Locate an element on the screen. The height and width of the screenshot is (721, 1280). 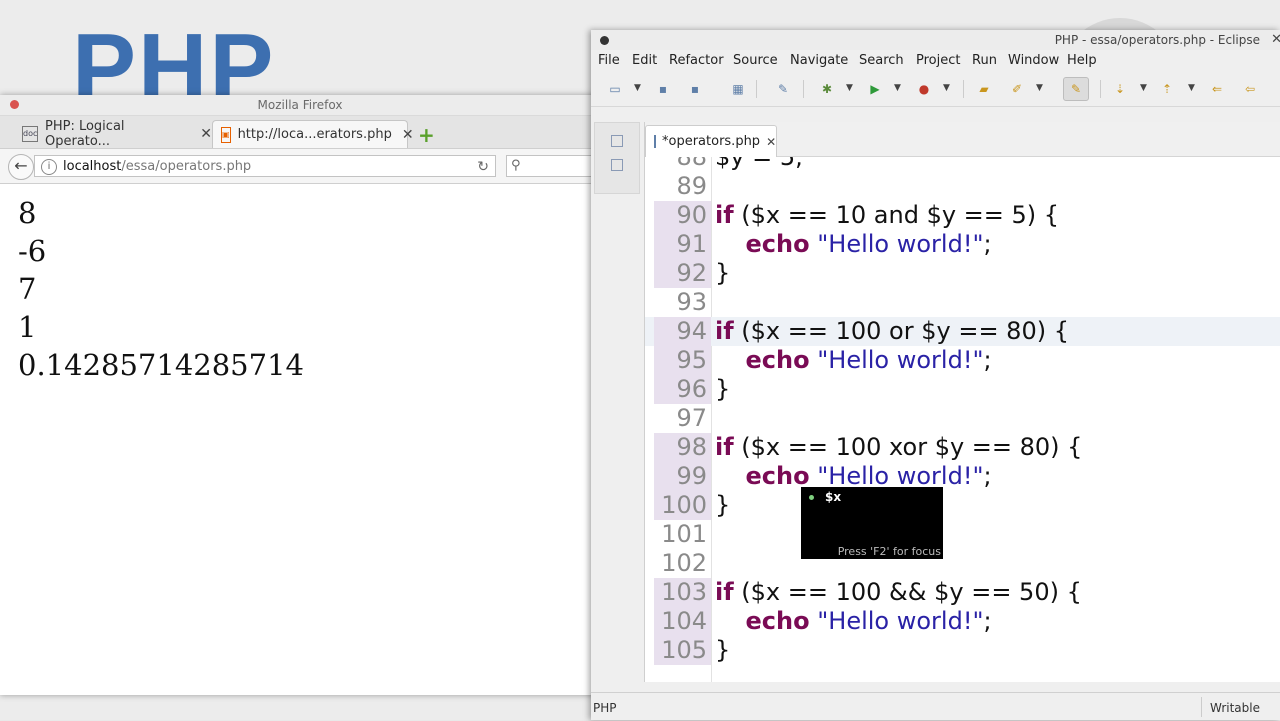
menu-file: File is located at coordinates (609, 60).